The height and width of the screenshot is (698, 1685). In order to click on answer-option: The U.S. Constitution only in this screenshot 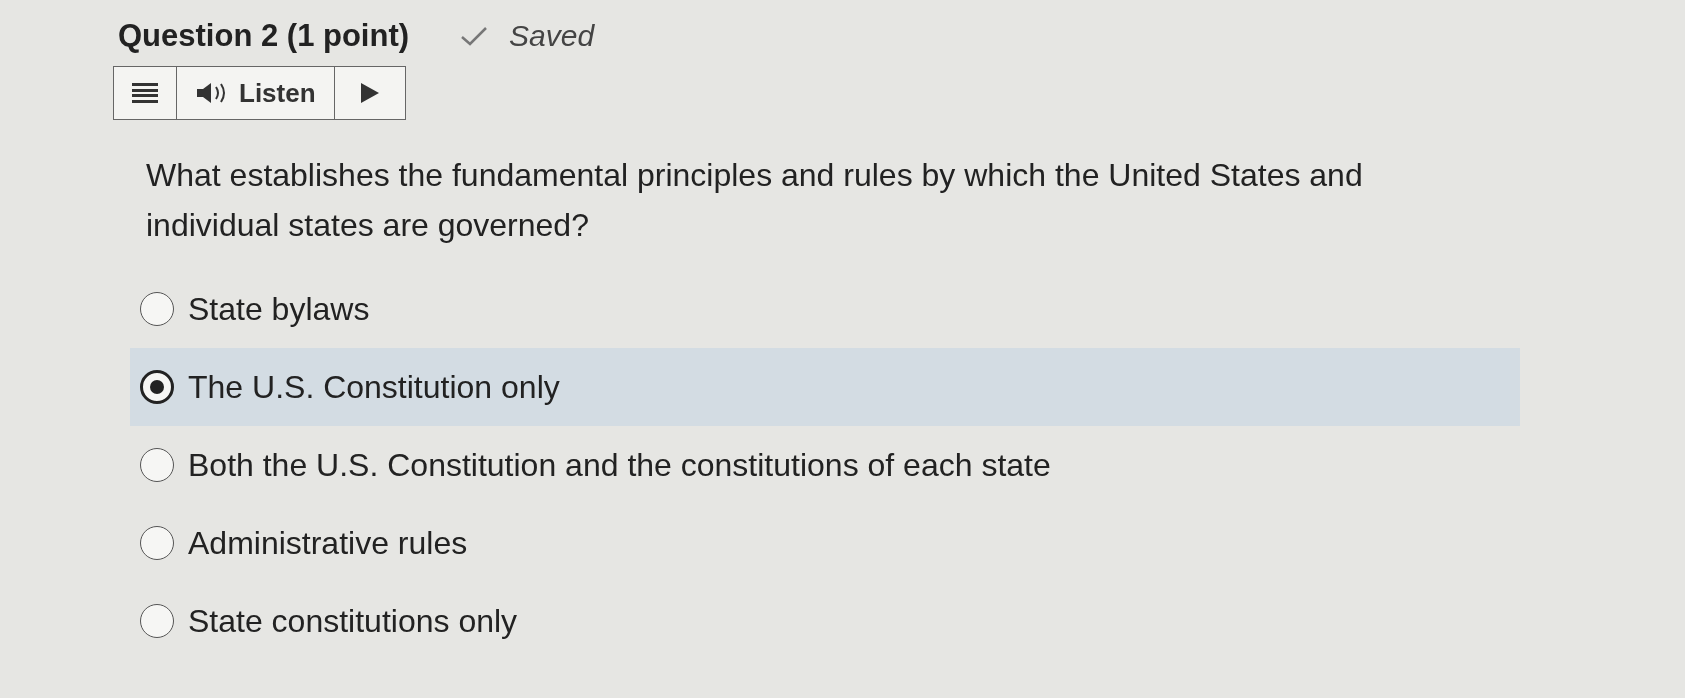, I will do `click(825, 387)`.